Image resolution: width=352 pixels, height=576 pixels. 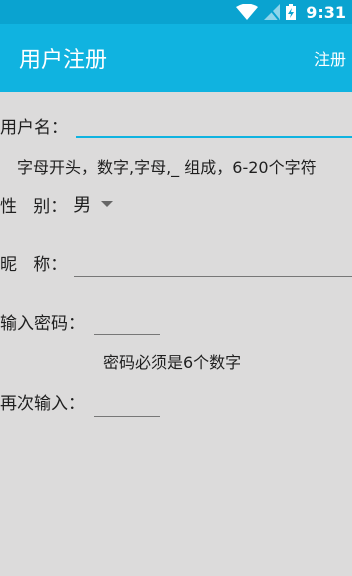 I want to click on gender-row: 性 别： 男, so click(x=57, y=204).